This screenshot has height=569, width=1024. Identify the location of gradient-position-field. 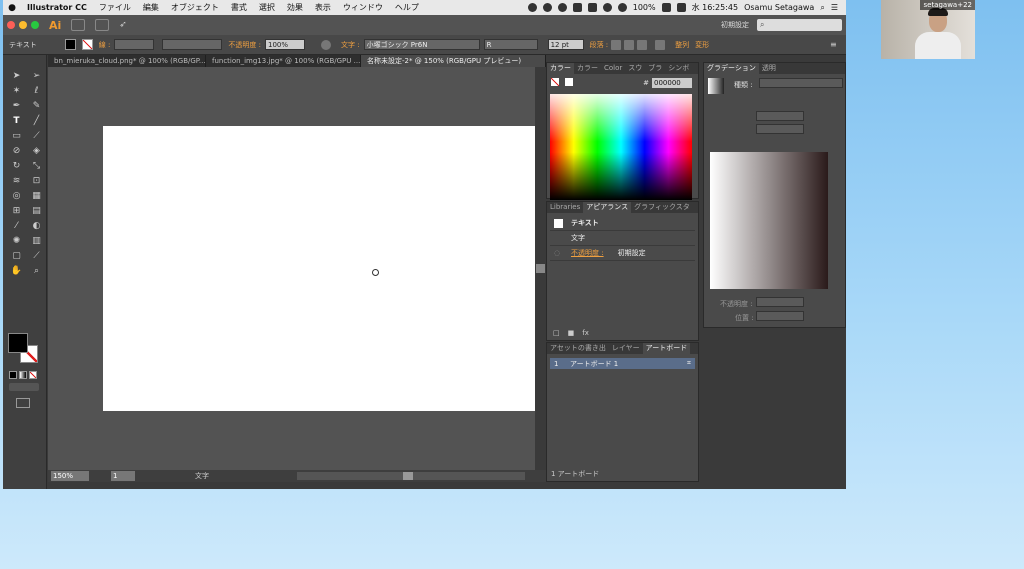
(780, 316).